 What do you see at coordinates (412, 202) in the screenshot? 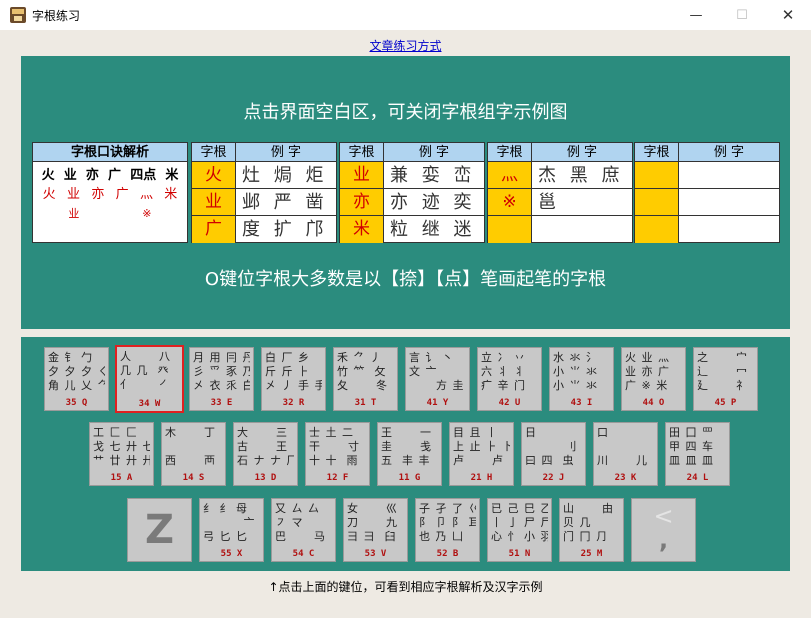
I see `table-row: 亦亦 迹 奕` at bounding box center [412, 202].